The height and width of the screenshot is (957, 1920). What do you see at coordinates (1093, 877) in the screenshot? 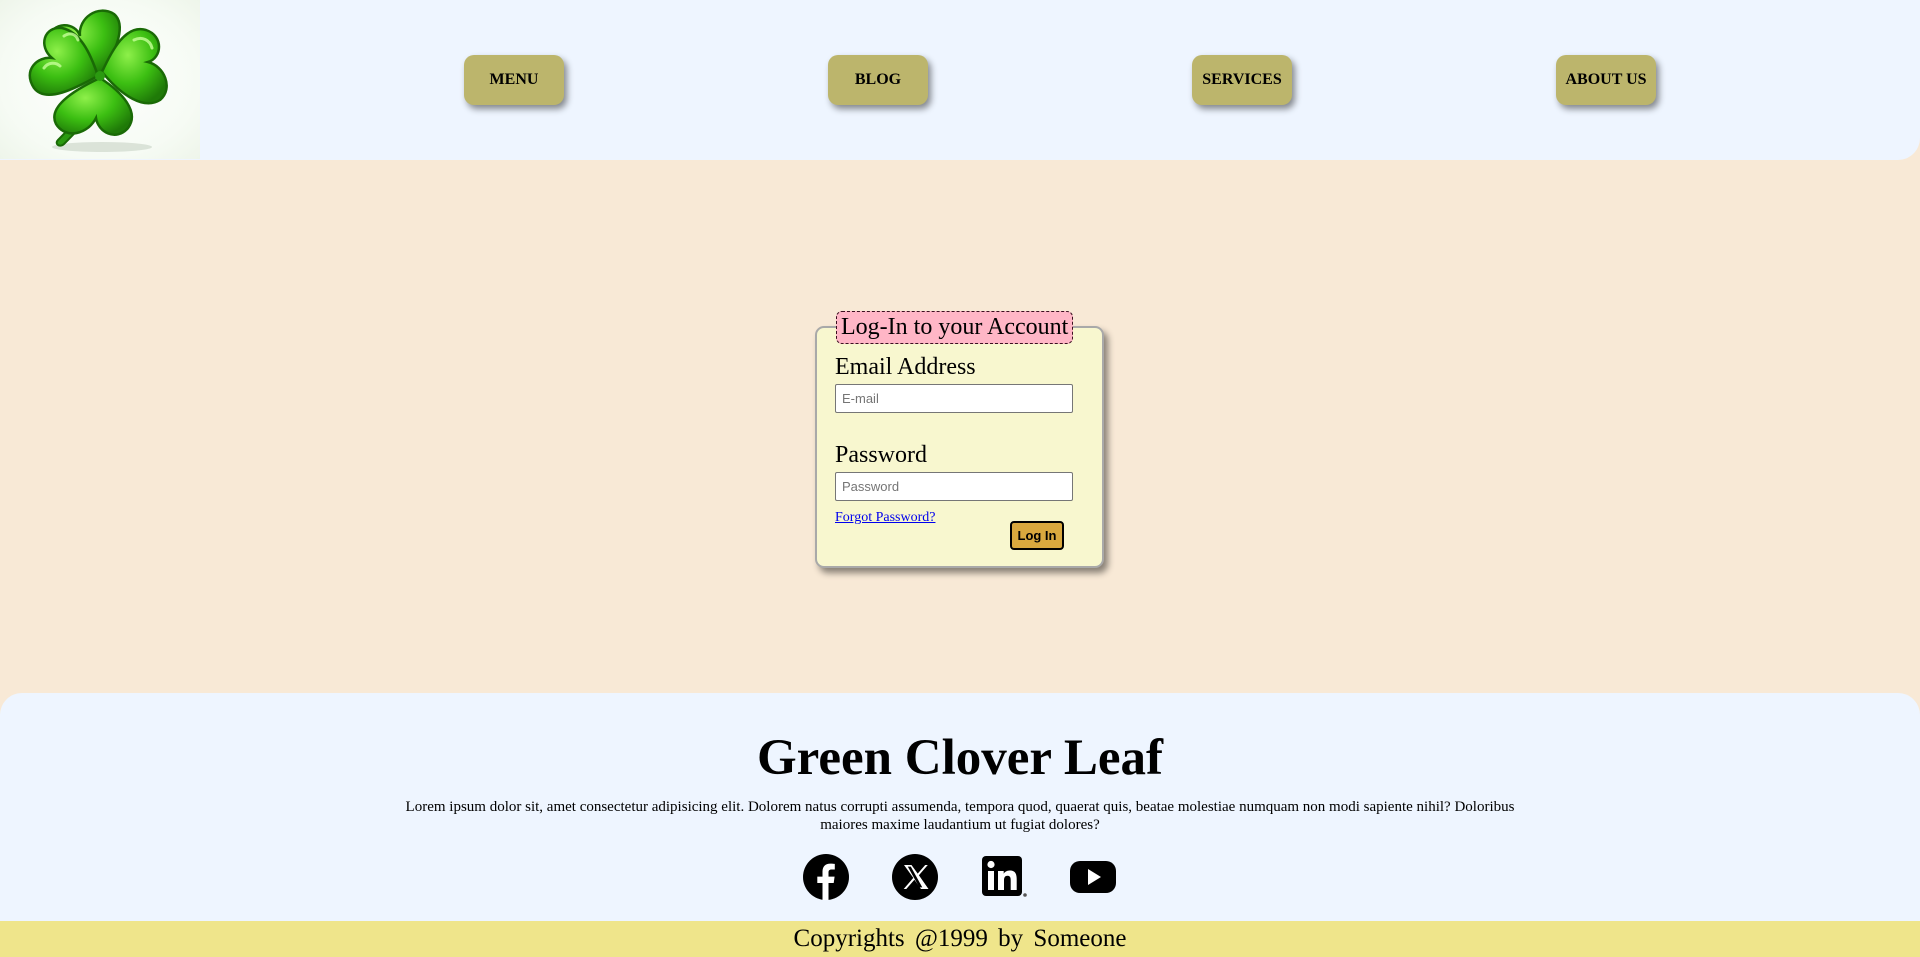
I see `youtube-icon` at bounding box center [1093, 877].